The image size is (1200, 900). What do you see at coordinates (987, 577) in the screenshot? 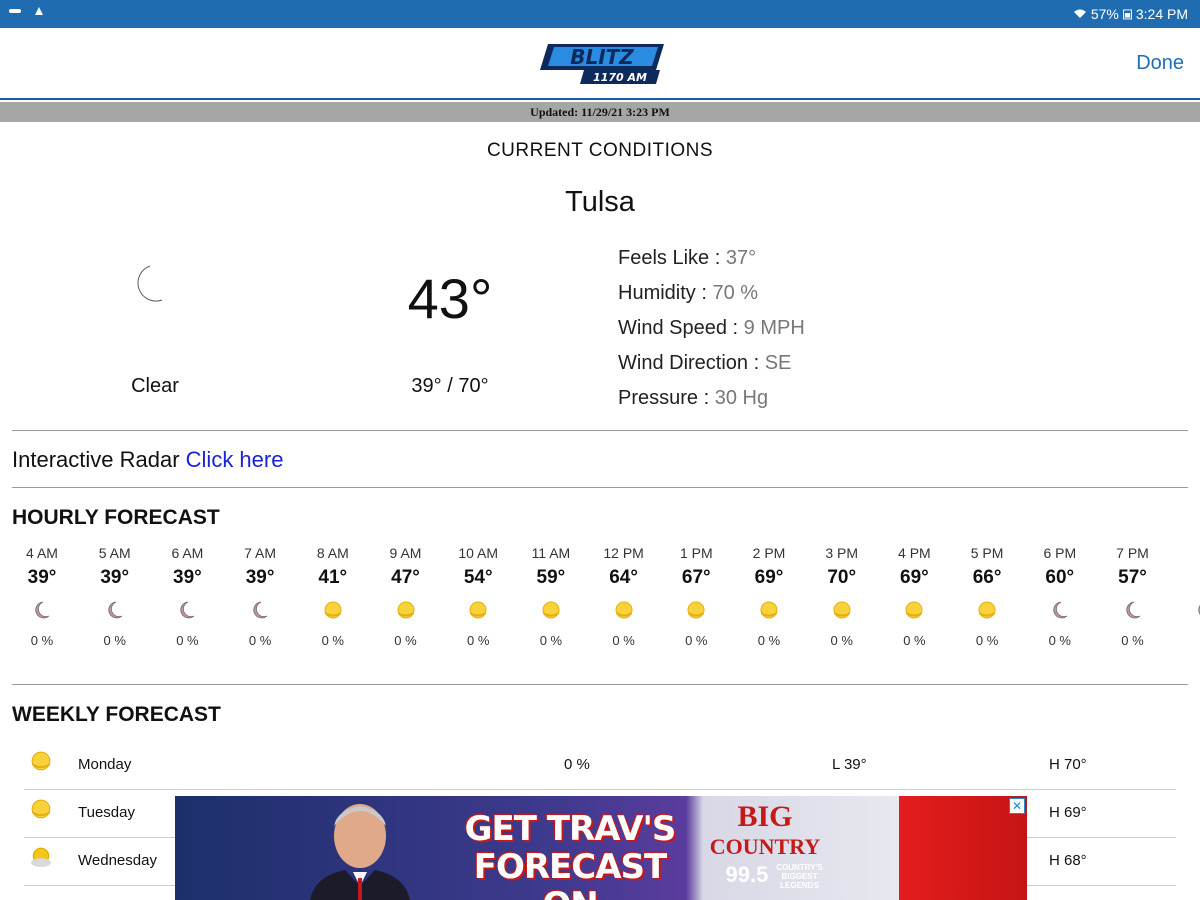
I see `hour-temperature: 66°` at bounding box center [987, 577].